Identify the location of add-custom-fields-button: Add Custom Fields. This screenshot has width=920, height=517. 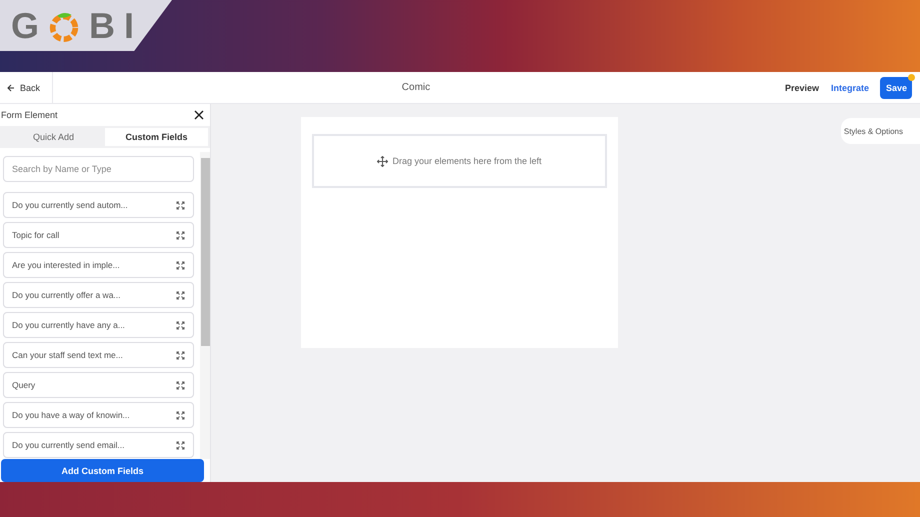
(102, 470).